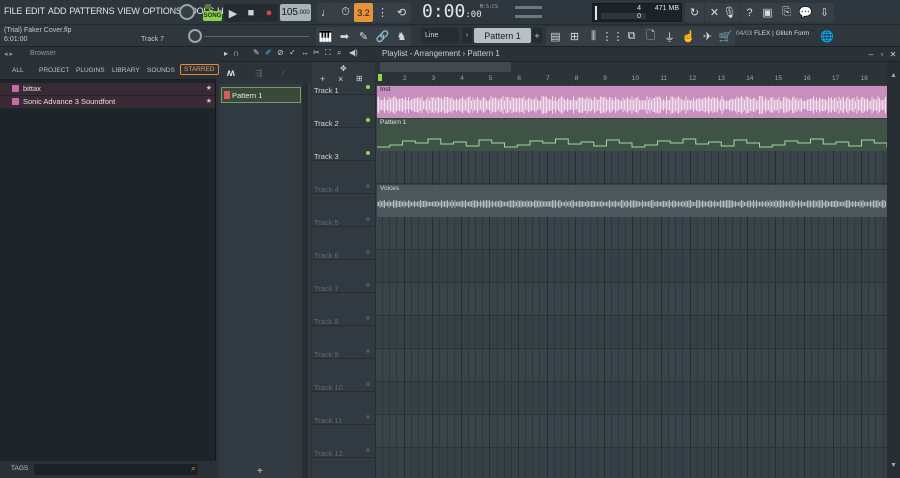  Describe the element at coordinates (749, 12) in the screenshot. I see `help-button: ?` at that location.